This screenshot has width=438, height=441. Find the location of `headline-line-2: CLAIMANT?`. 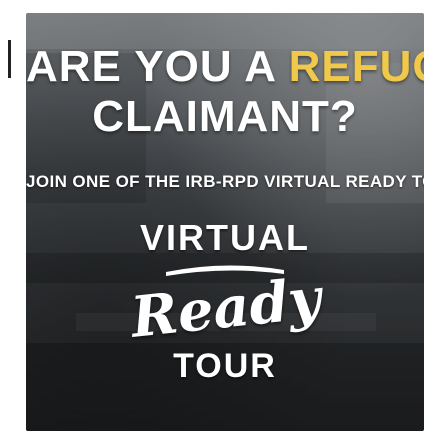

headline-line-2: CLAIMANT? is located at coordinates (225, 116).